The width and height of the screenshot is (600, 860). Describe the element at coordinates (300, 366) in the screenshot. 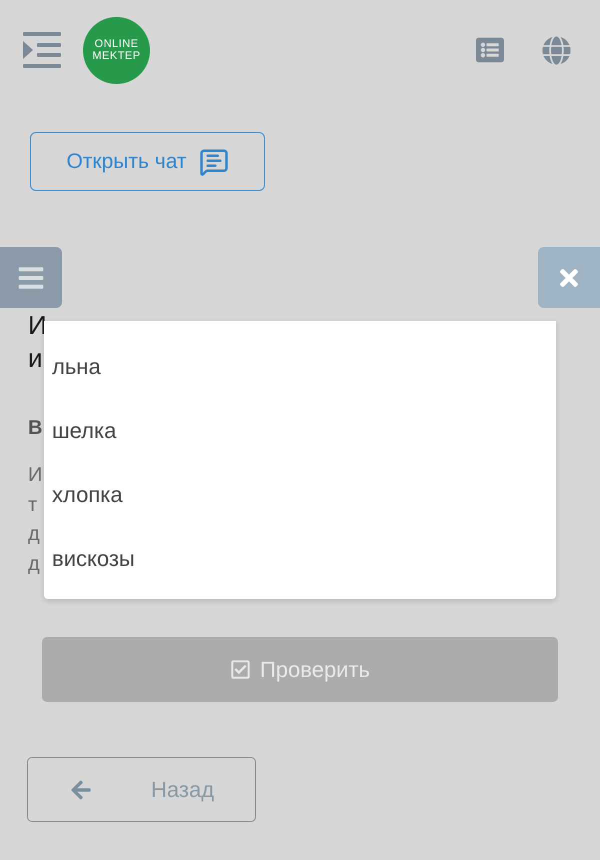

I see `dropdown-option: льна` at that location.